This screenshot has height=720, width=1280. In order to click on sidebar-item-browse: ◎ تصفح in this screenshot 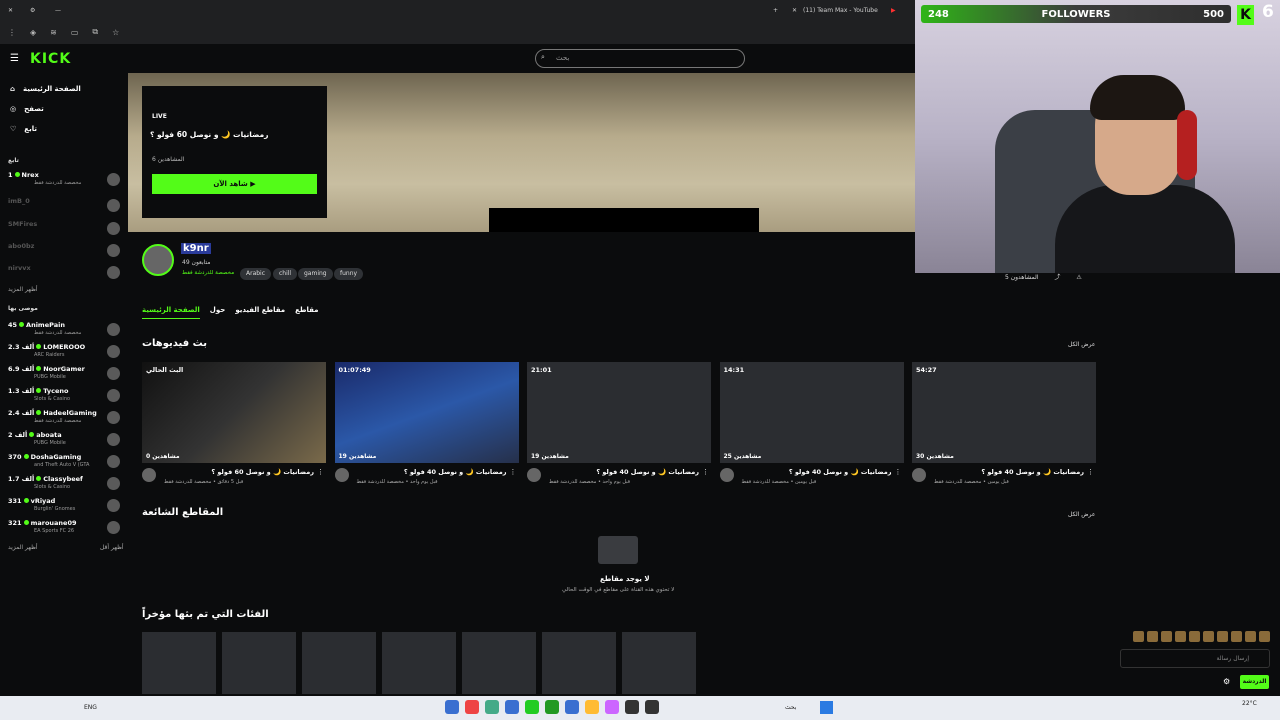, I will do `click(27, 109)`.